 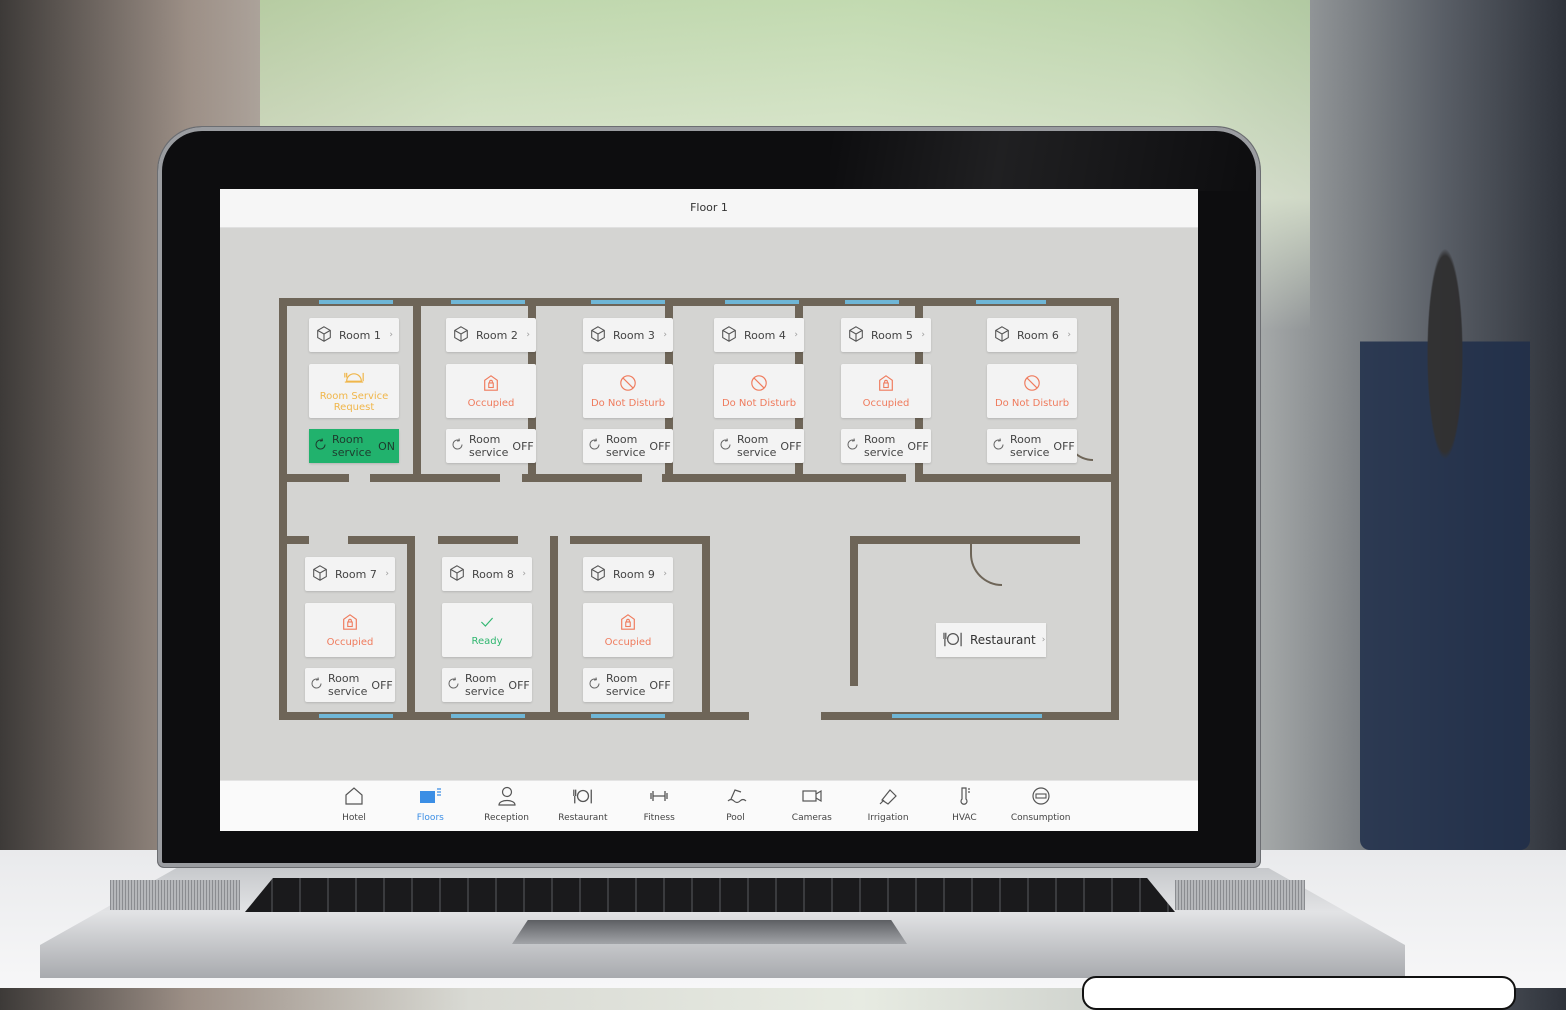 I want to click on room-card-header: Room 9 ›, so click(x=628, y=574).